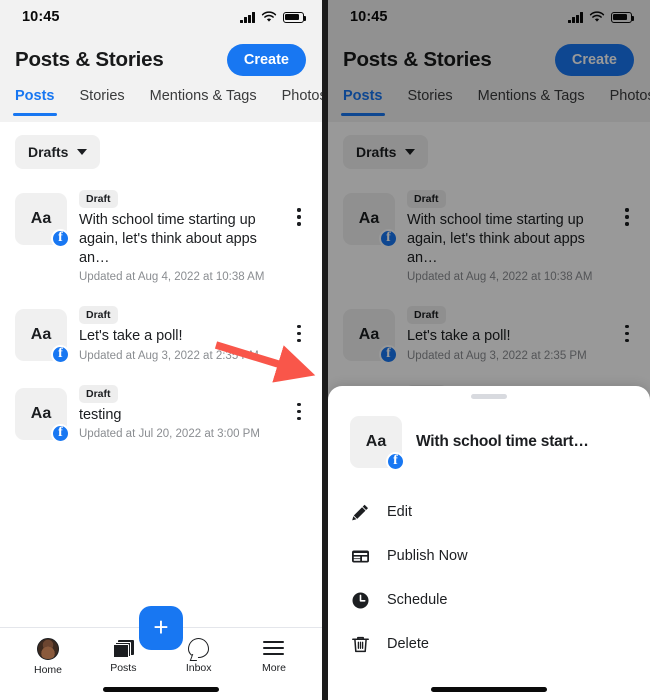 This screenshot has width=650, height=700. What do you see at coordinates (199, 648) in the screenshot?
I see `inbox-icon` at bounding box center [199, 648].